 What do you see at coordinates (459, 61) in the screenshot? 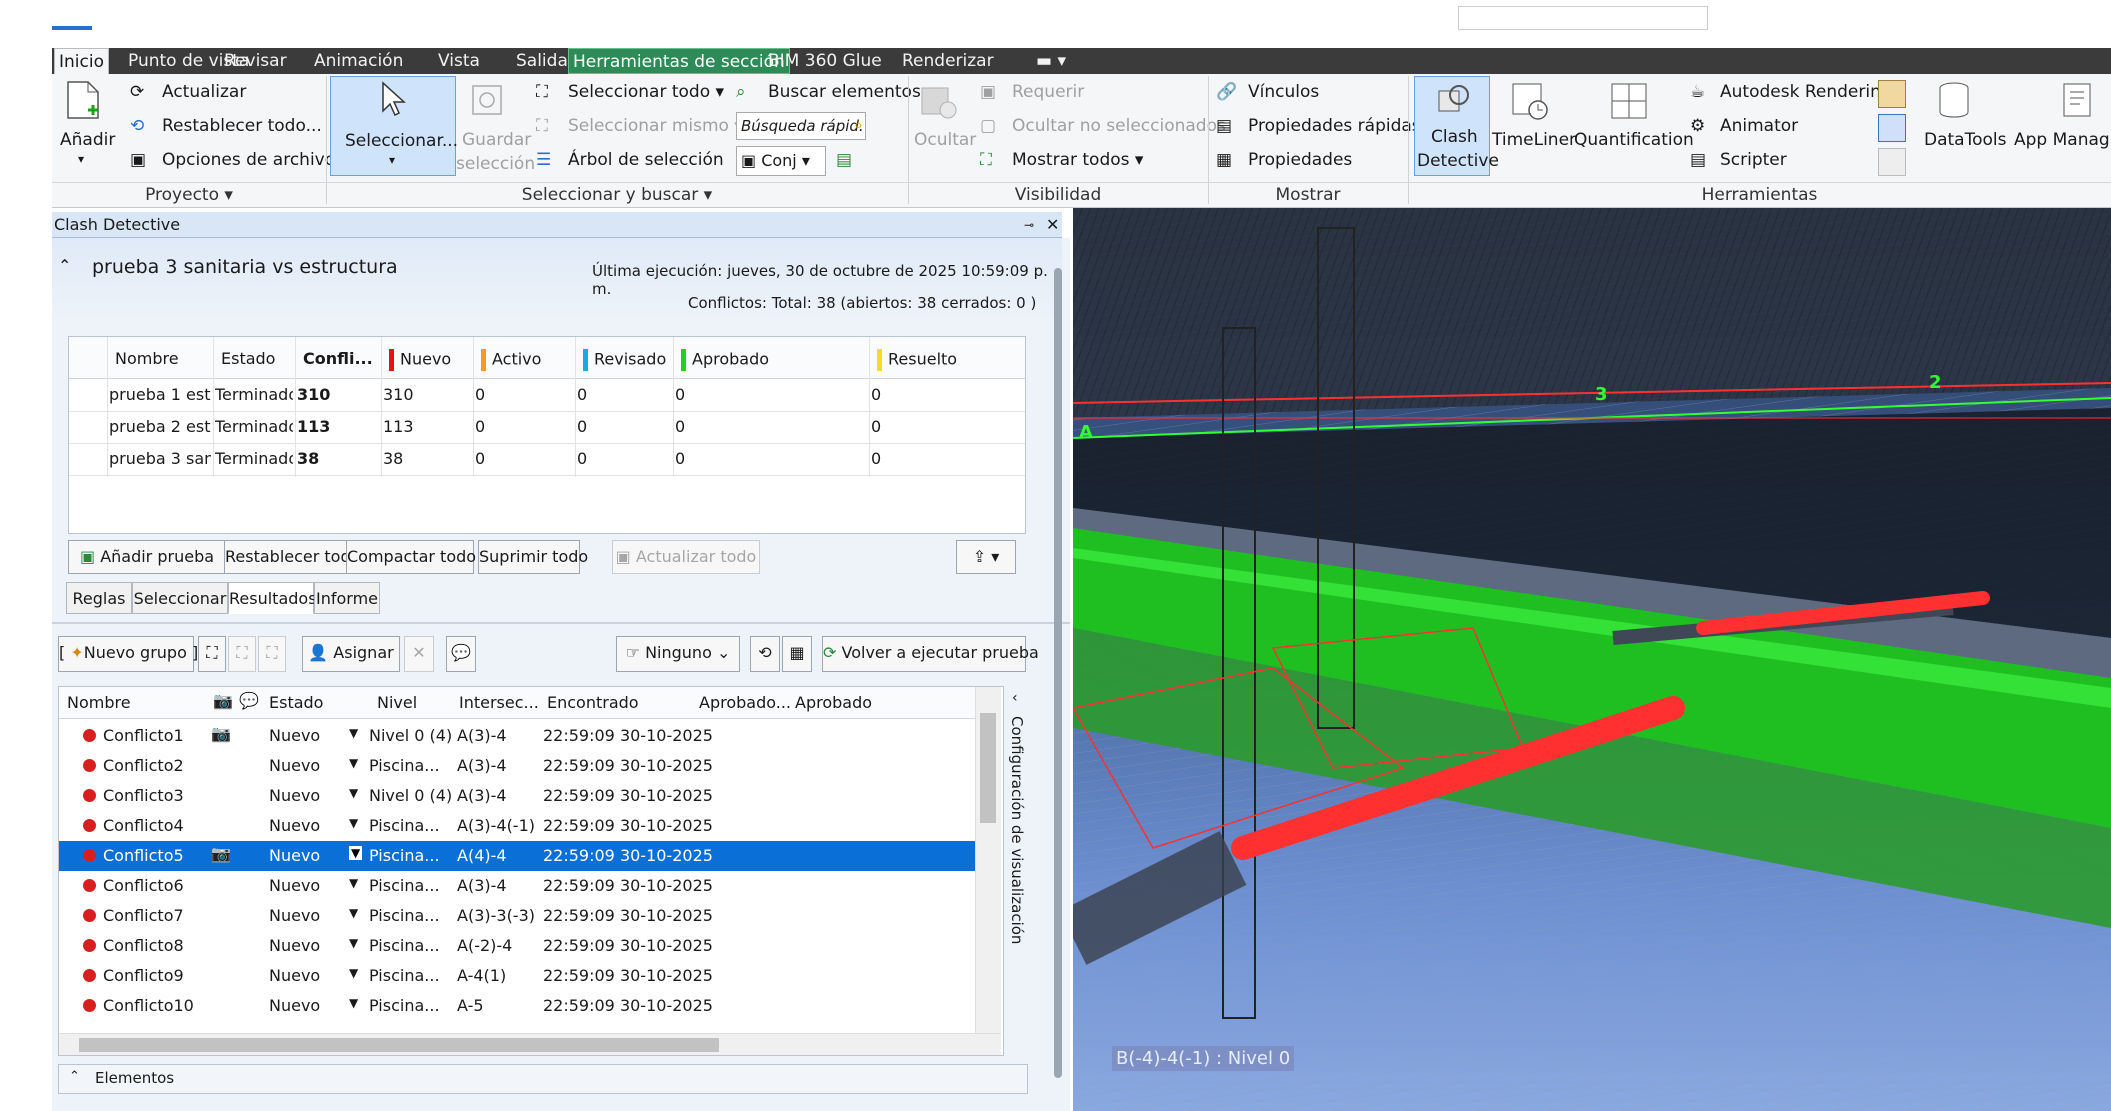
I see `tab-4: Vista` at bounding box center [459, 61].